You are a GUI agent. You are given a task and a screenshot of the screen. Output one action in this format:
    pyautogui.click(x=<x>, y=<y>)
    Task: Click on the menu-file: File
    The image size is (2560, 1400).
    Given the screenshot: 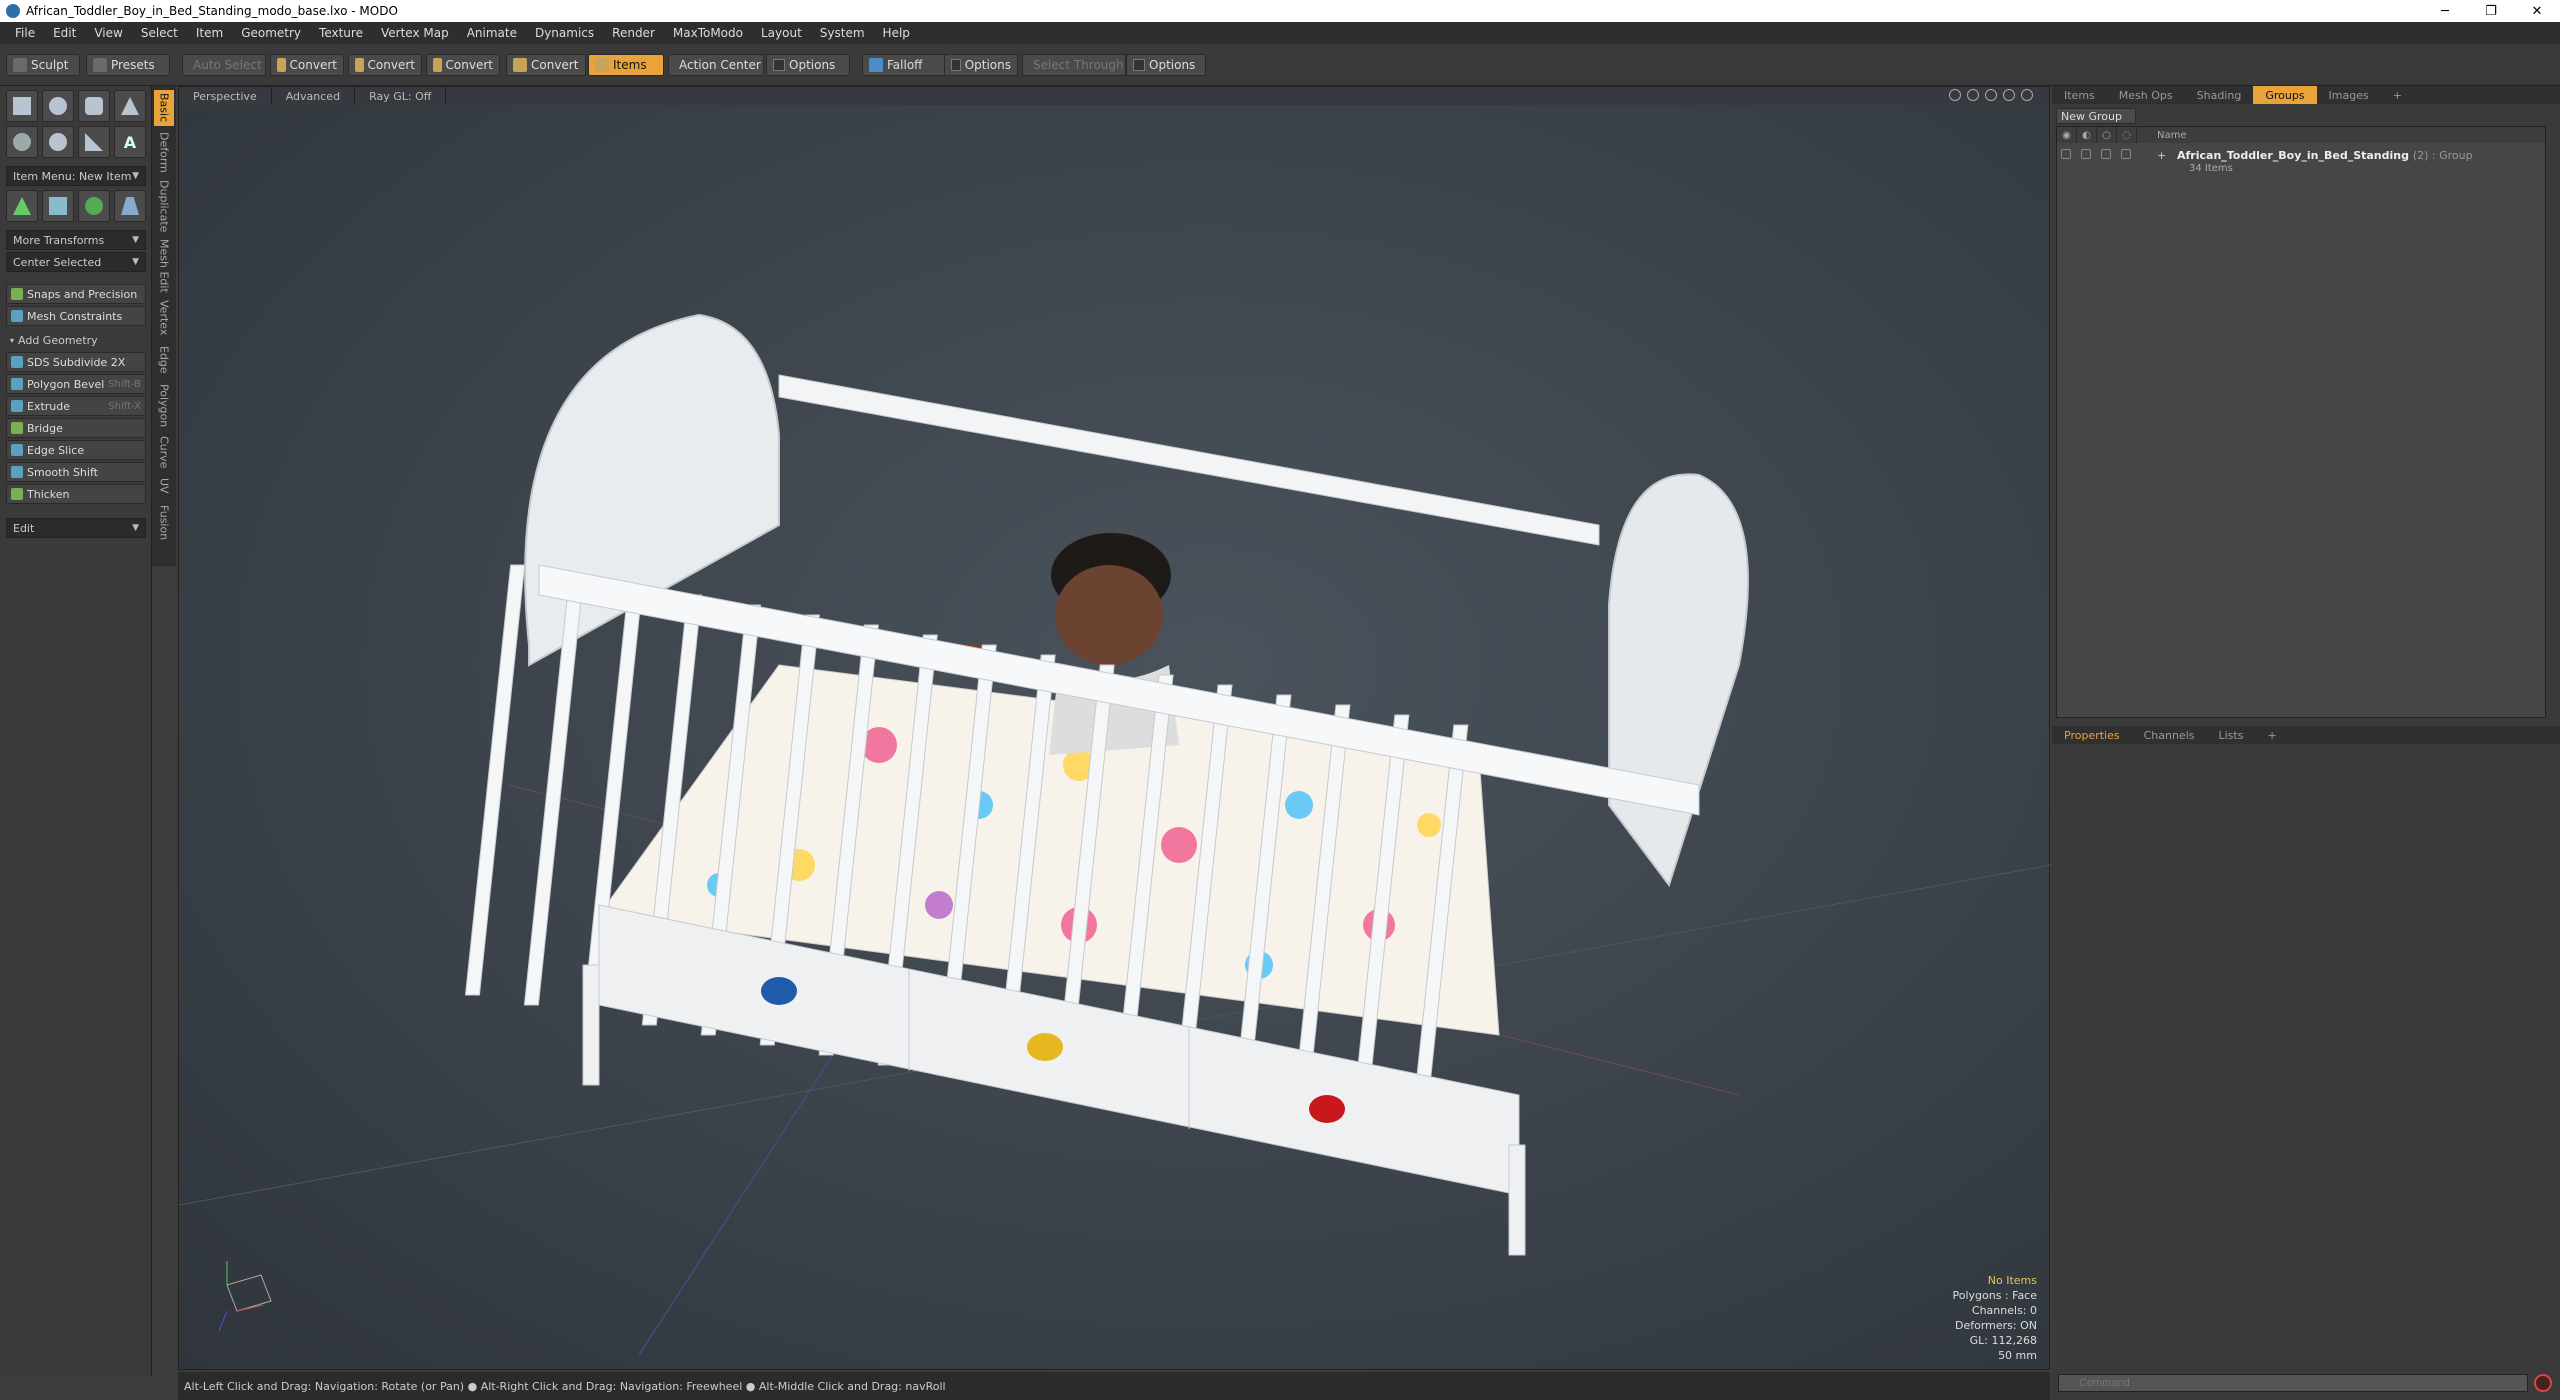 What is the action you would take?
    pyautogui.click(x=25, y=33)
    